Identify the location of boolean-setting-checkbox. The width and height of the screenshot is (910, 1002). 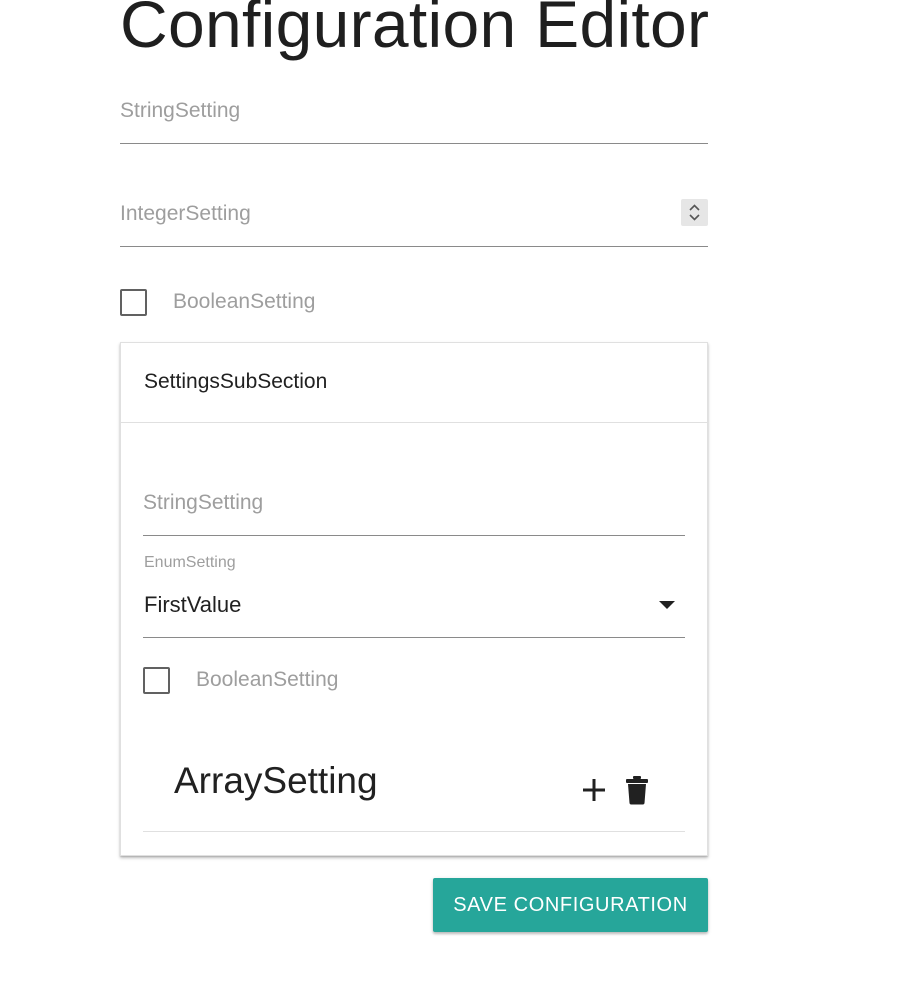
(133, 302).